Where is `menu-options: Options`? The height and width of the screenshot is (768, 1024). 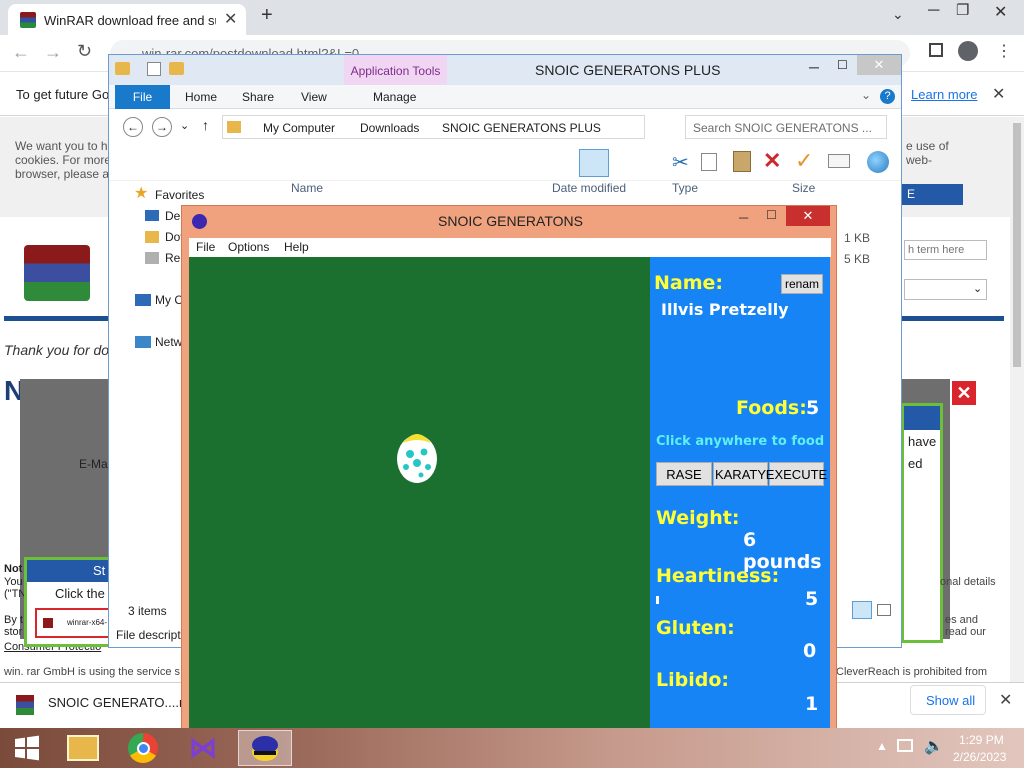 menu-options: Options is located at coordinates (248, 247).